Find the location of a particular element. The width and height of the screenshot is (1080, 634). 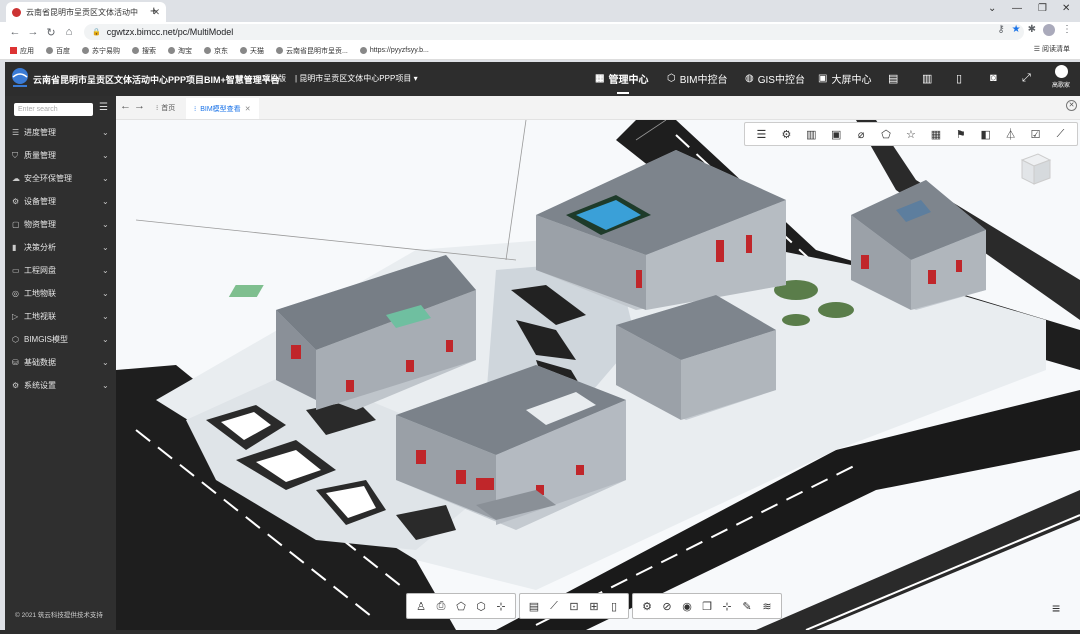

nav-management-center: ▦ 管理中心 is located at coordinates (621, 78).